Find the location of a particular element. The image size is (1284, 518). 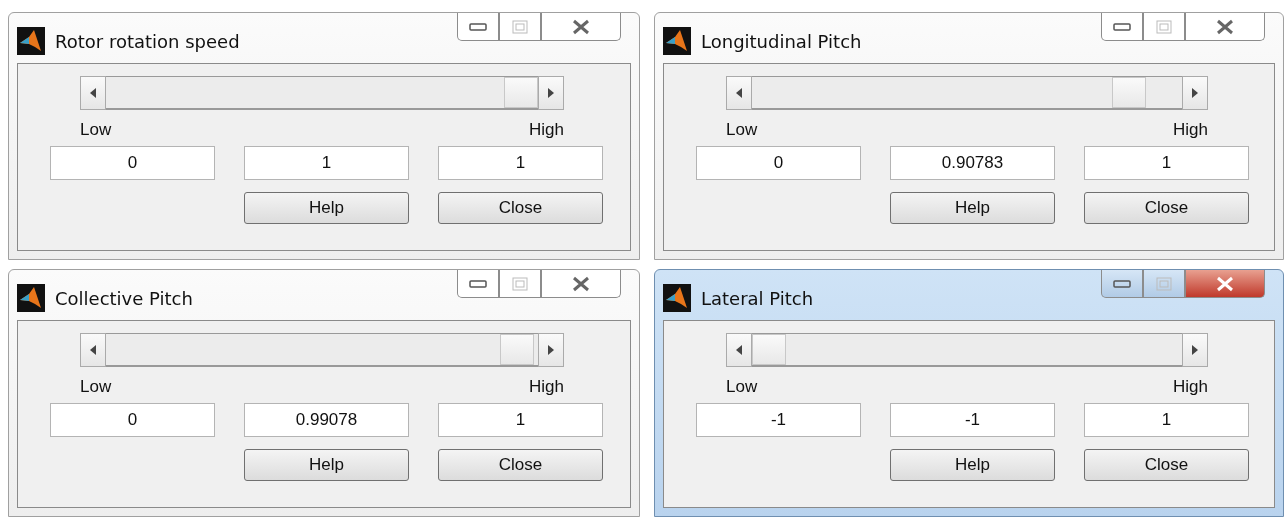

value-field: 0.99078 is located at coordinates (326, 420).